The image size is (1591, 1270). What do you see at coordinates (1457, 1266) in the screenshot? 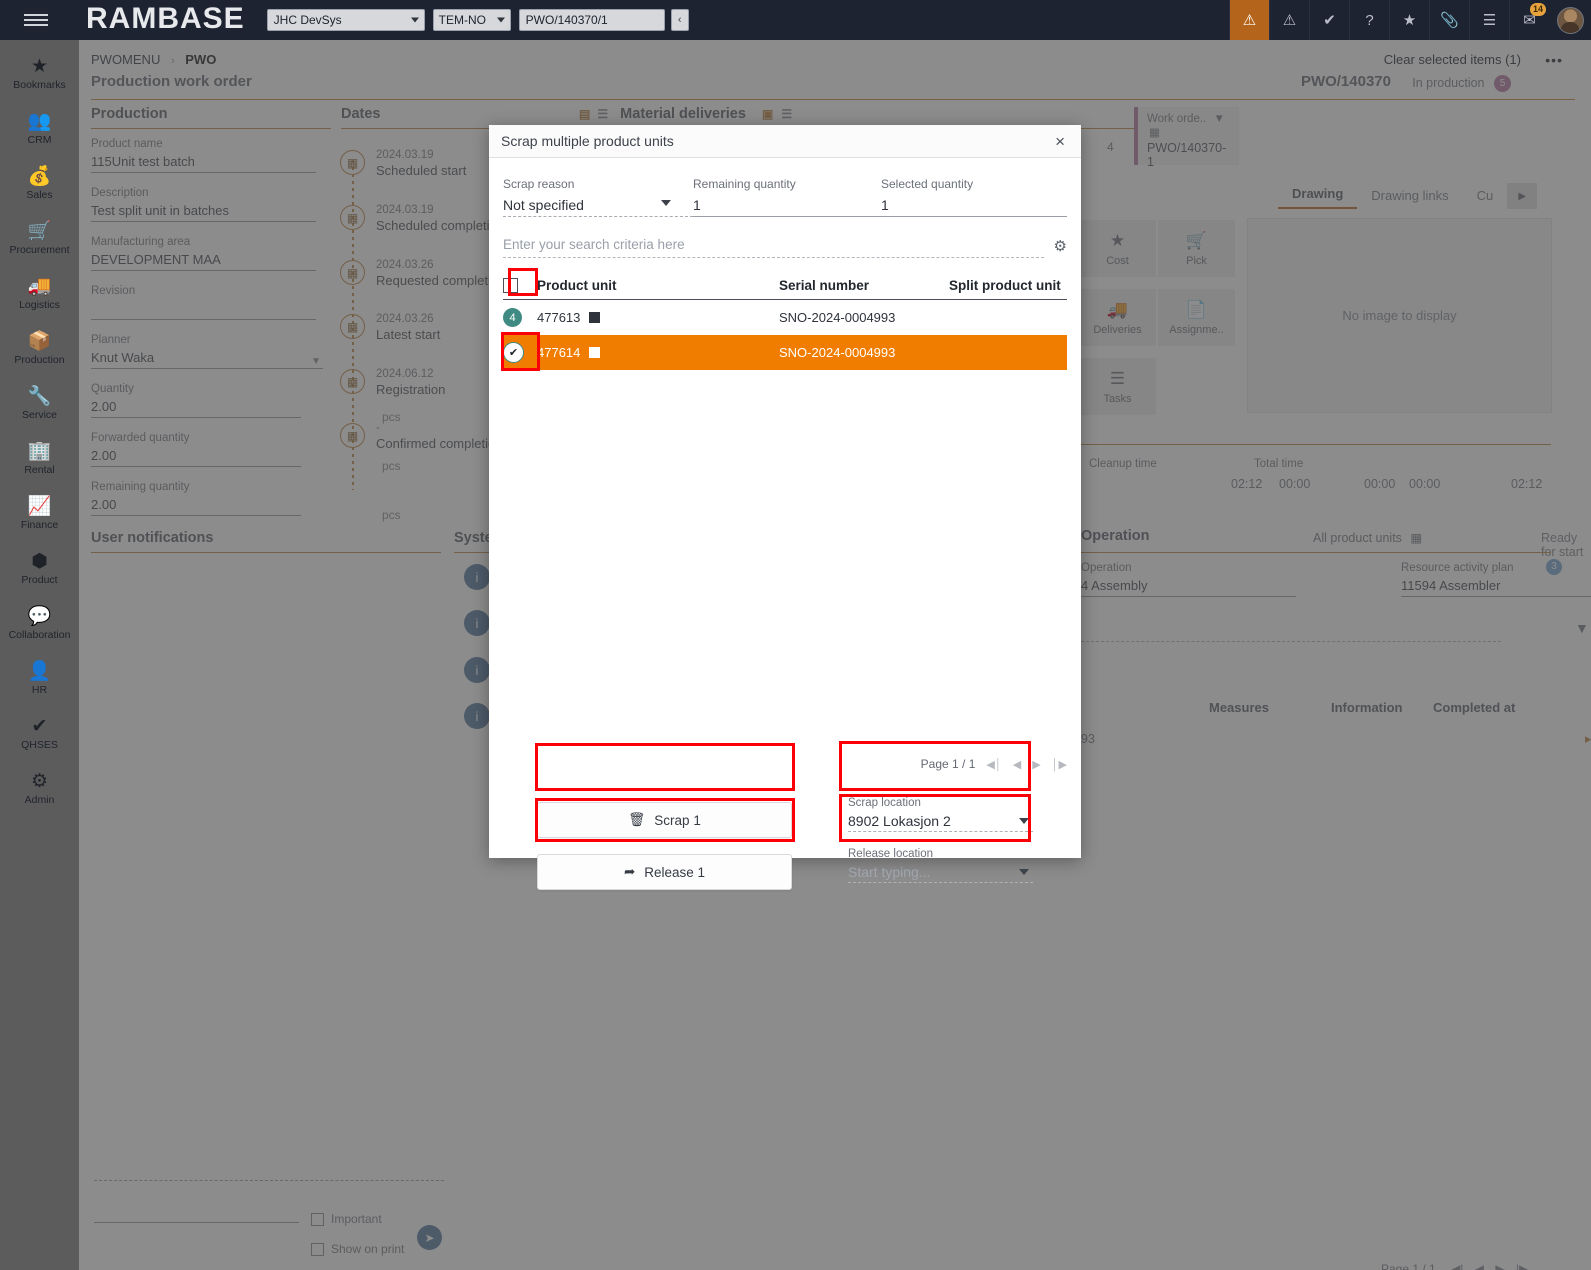
I see `first-page-icon: ◀|` at bounding box center [1457, 1266].